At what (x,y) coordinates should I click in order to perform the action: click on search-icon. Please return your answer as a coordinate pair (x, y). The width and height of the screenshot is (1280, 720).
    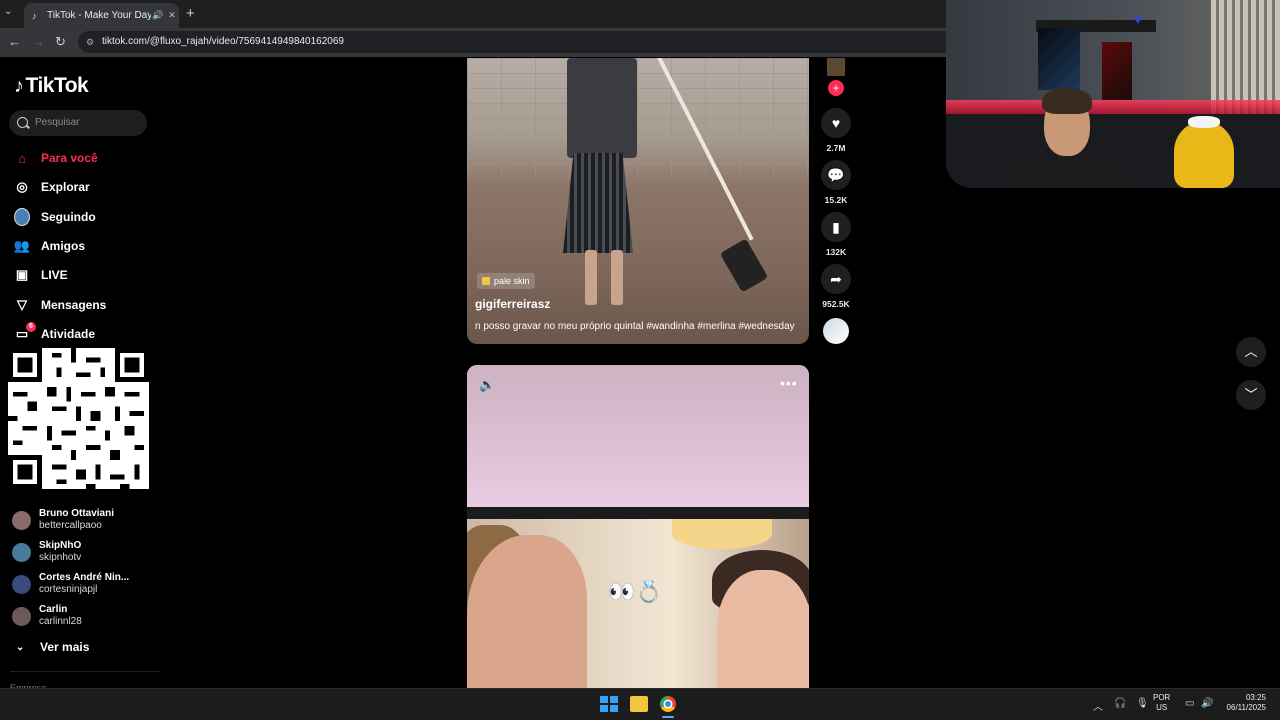
    Looking at the image, I should click on (22, 122).